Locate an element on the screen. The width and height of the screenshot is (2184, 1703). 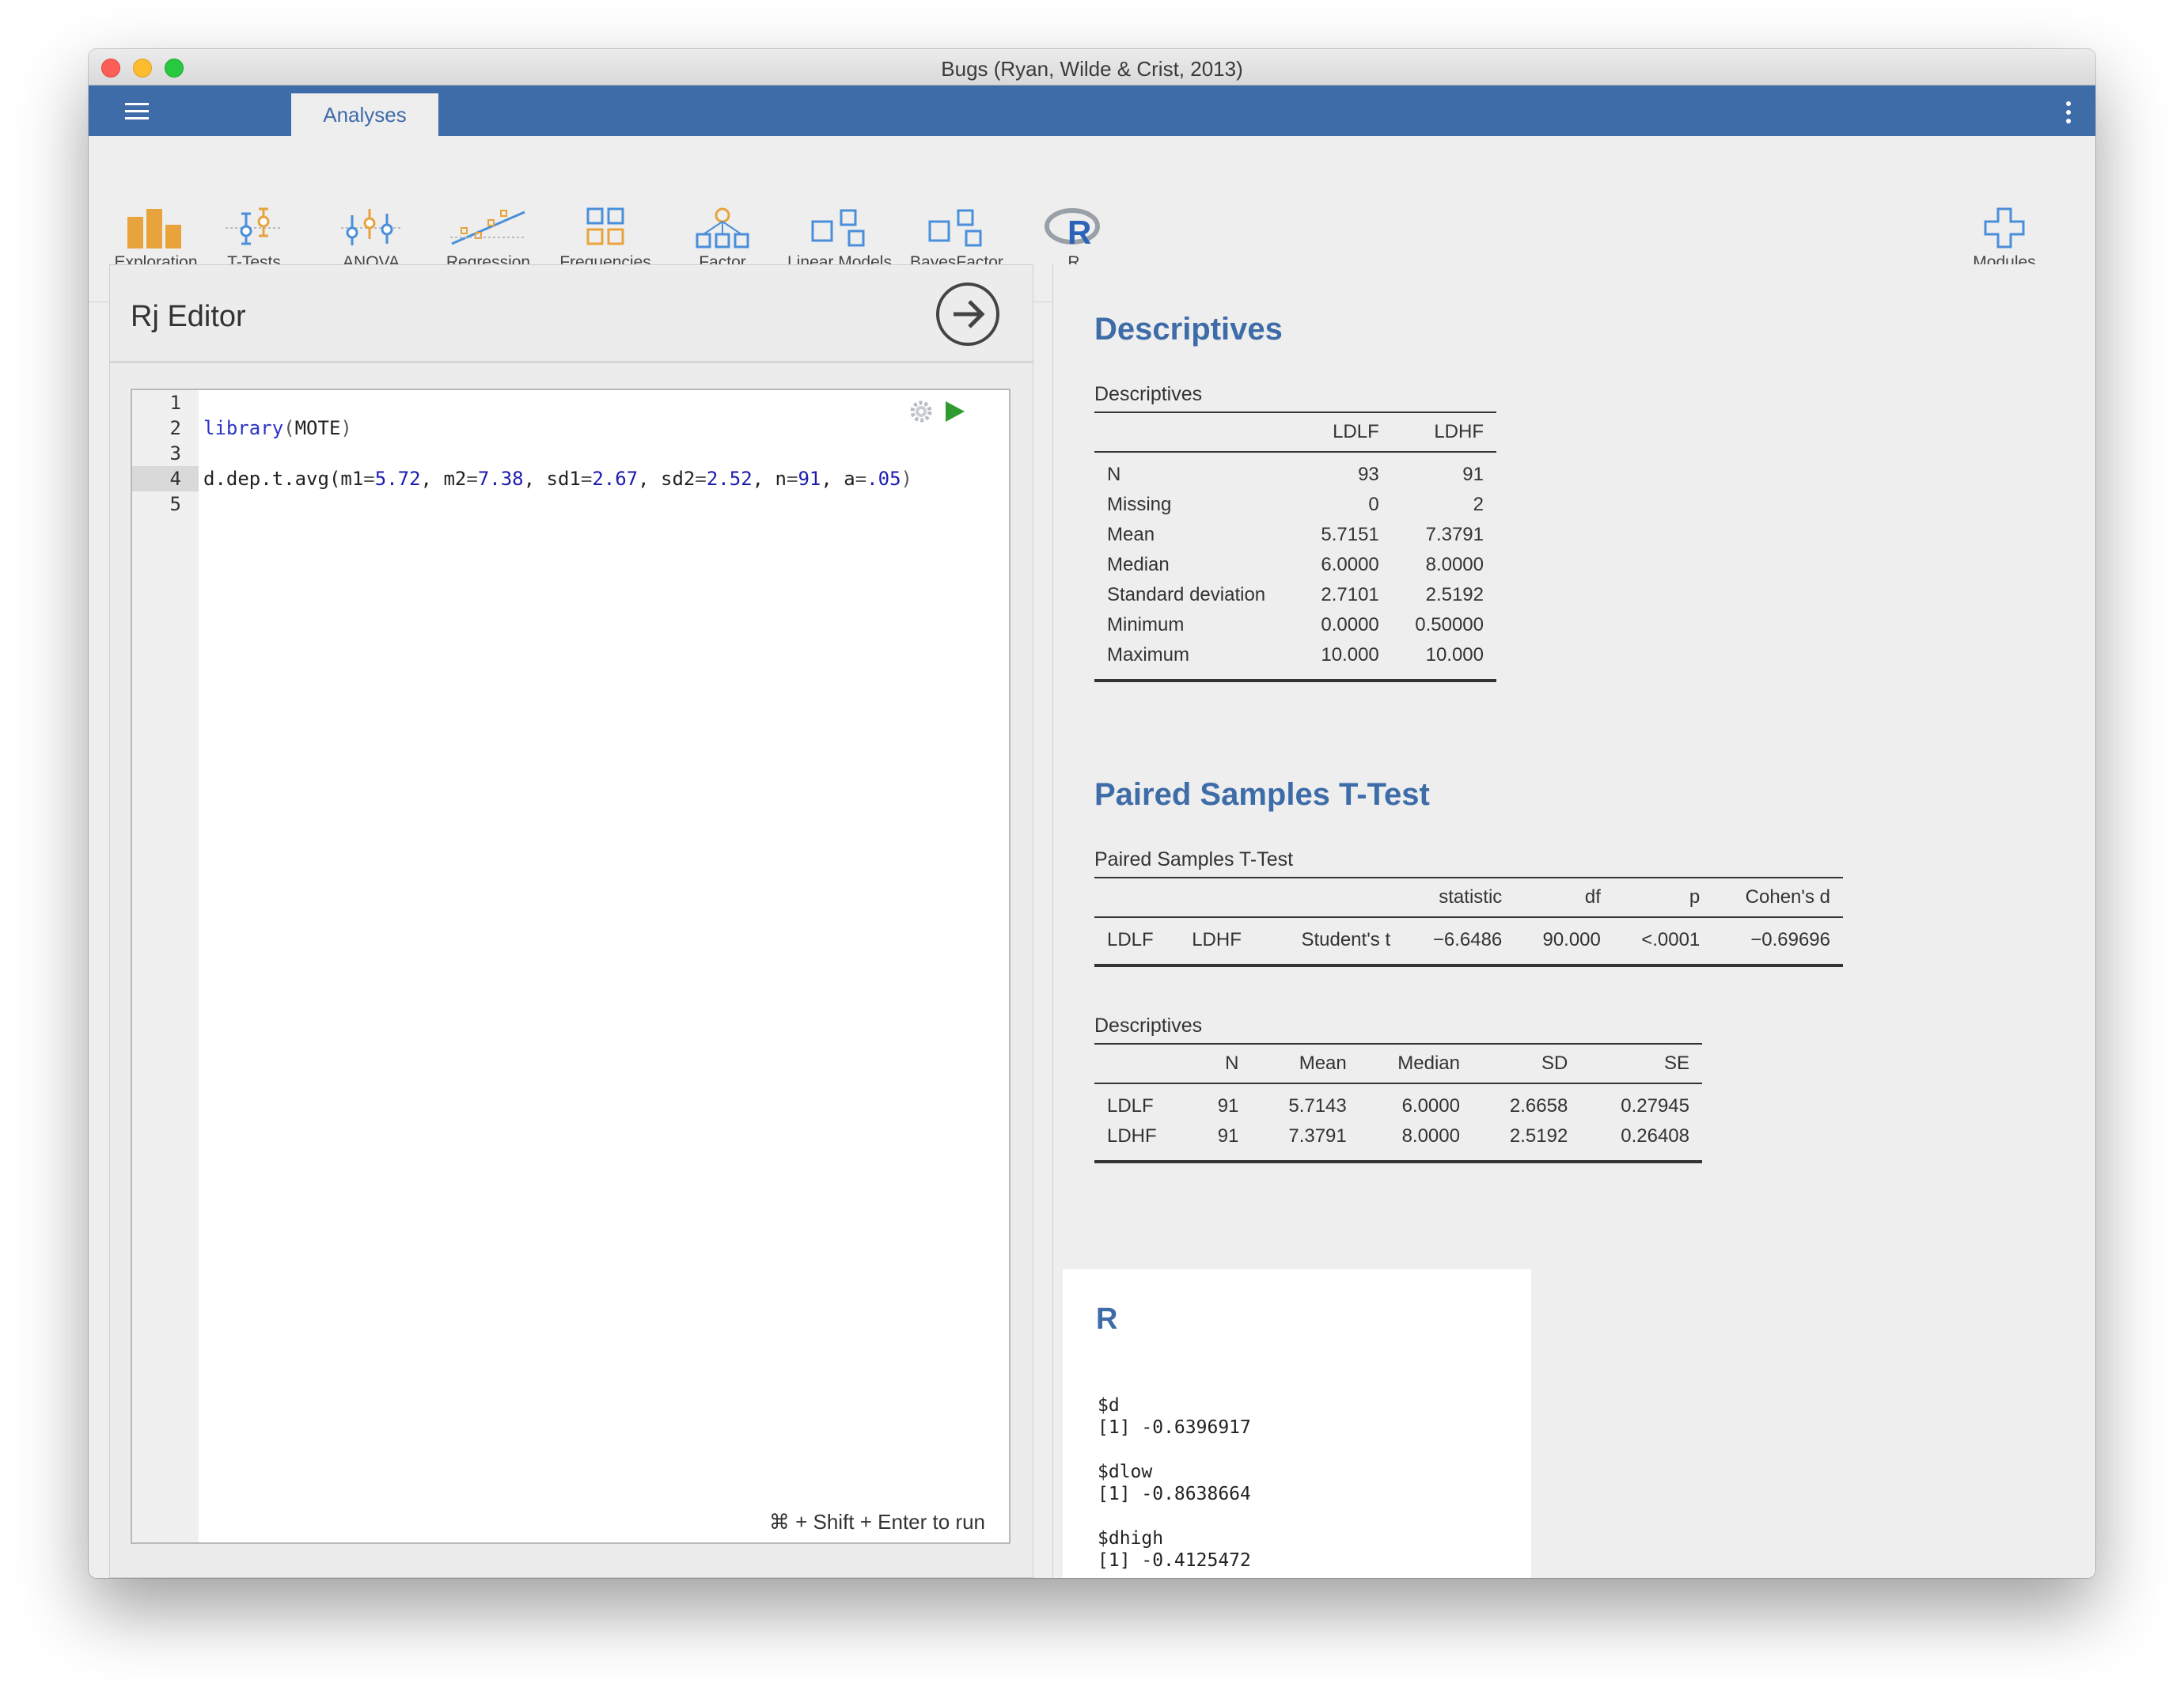
title-bar: Bugs (Ryan, Wilde & Crist, 2013) is located at coordinates (1092, 67).